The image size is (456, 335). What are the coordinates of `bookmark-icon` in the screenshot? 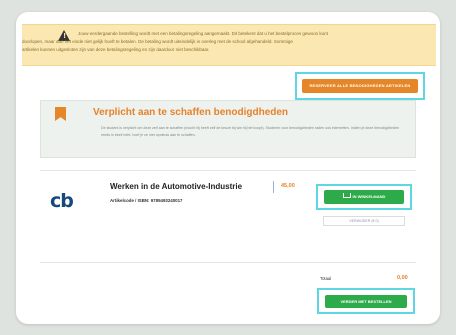 It's located at (60, 114).